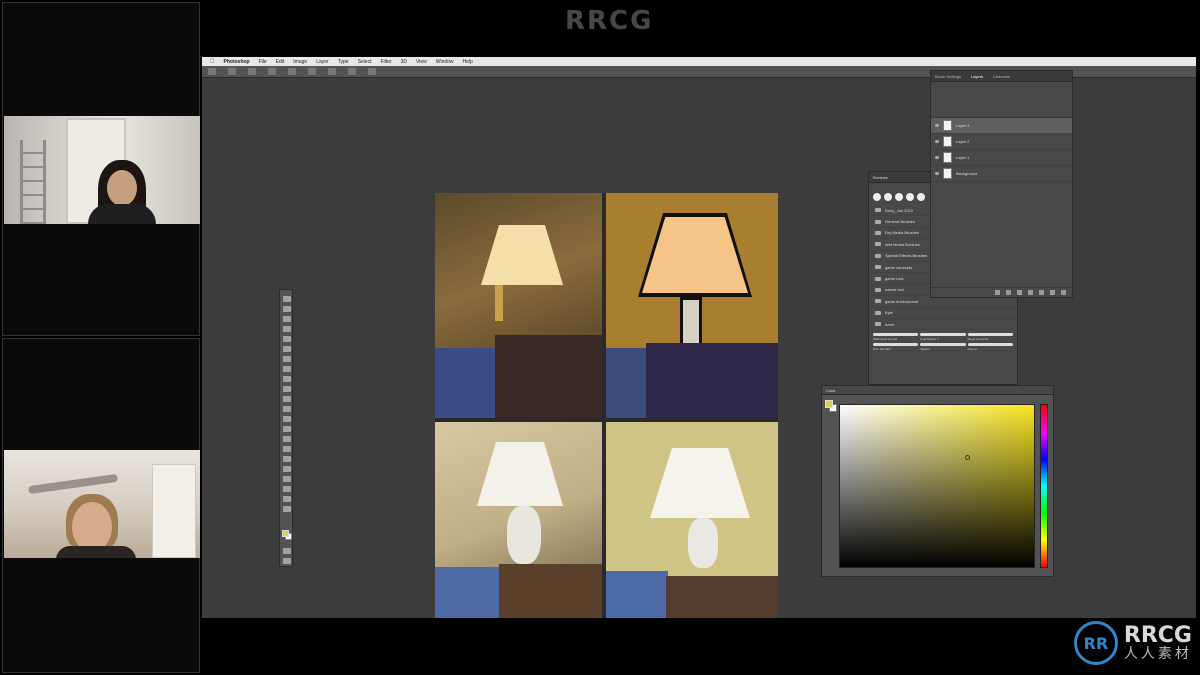 The height and width of the screenshot is (675, 1200). Describe the element at coordinates (332, 71) in the screenshot. I see `smoothing-icon` at that location.